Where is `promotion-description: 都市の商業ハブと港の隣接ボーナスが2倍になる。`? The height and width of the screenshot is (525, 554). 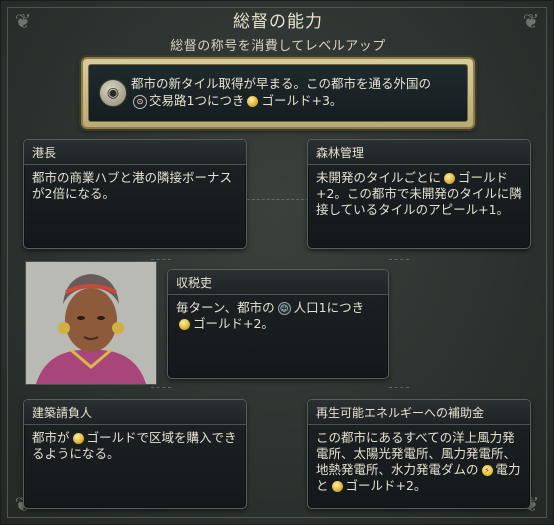
promotion-description: 都市の商業ハブと港の隣接ボーナスが2倍になる。 is located at coordinates (132, 185).